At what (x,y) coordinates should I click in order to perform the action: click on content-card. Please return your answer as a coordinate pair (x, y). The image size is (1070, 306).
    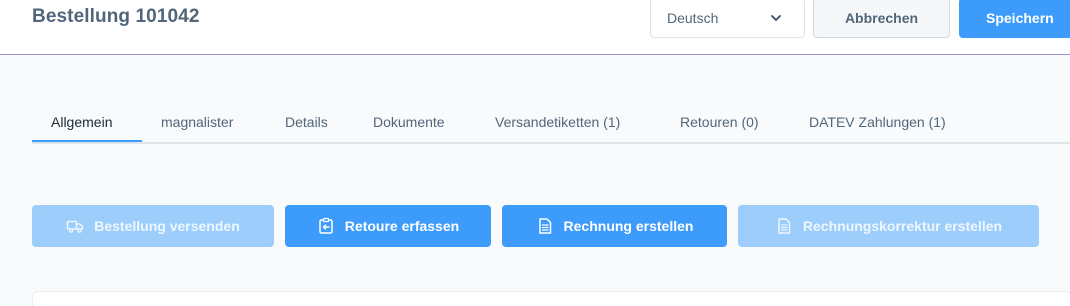
    Looking at the image, I should click on (551, 298).